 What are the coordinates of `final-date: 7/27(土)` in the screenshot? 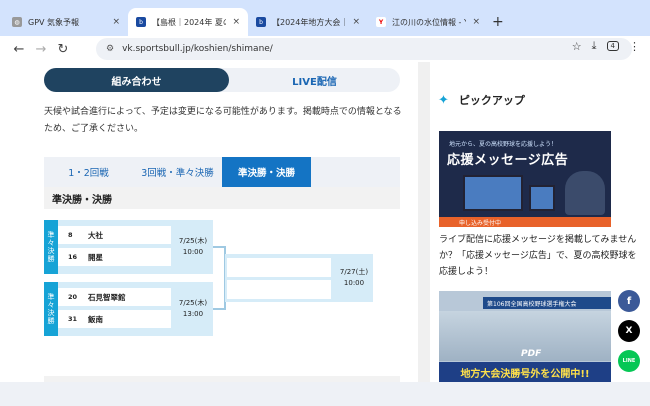 It's located at (354, 272).